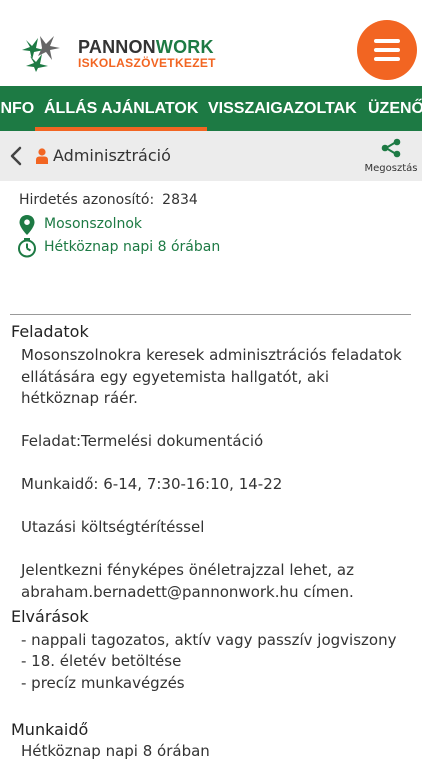 The width and height of the screenshot is (422, 763). I want to click on person-icon, so click(42, 156).